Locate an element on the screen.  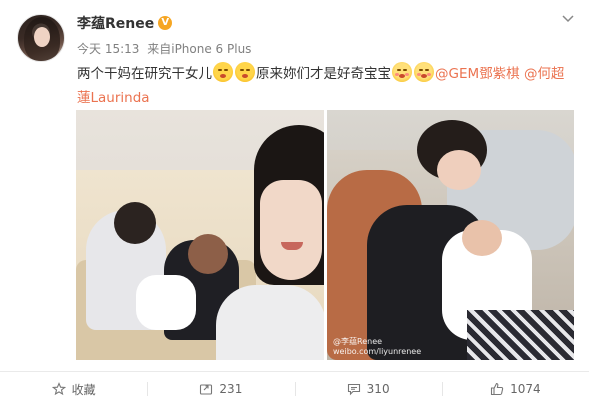
avatar-face is located at coordinates (42, 37).